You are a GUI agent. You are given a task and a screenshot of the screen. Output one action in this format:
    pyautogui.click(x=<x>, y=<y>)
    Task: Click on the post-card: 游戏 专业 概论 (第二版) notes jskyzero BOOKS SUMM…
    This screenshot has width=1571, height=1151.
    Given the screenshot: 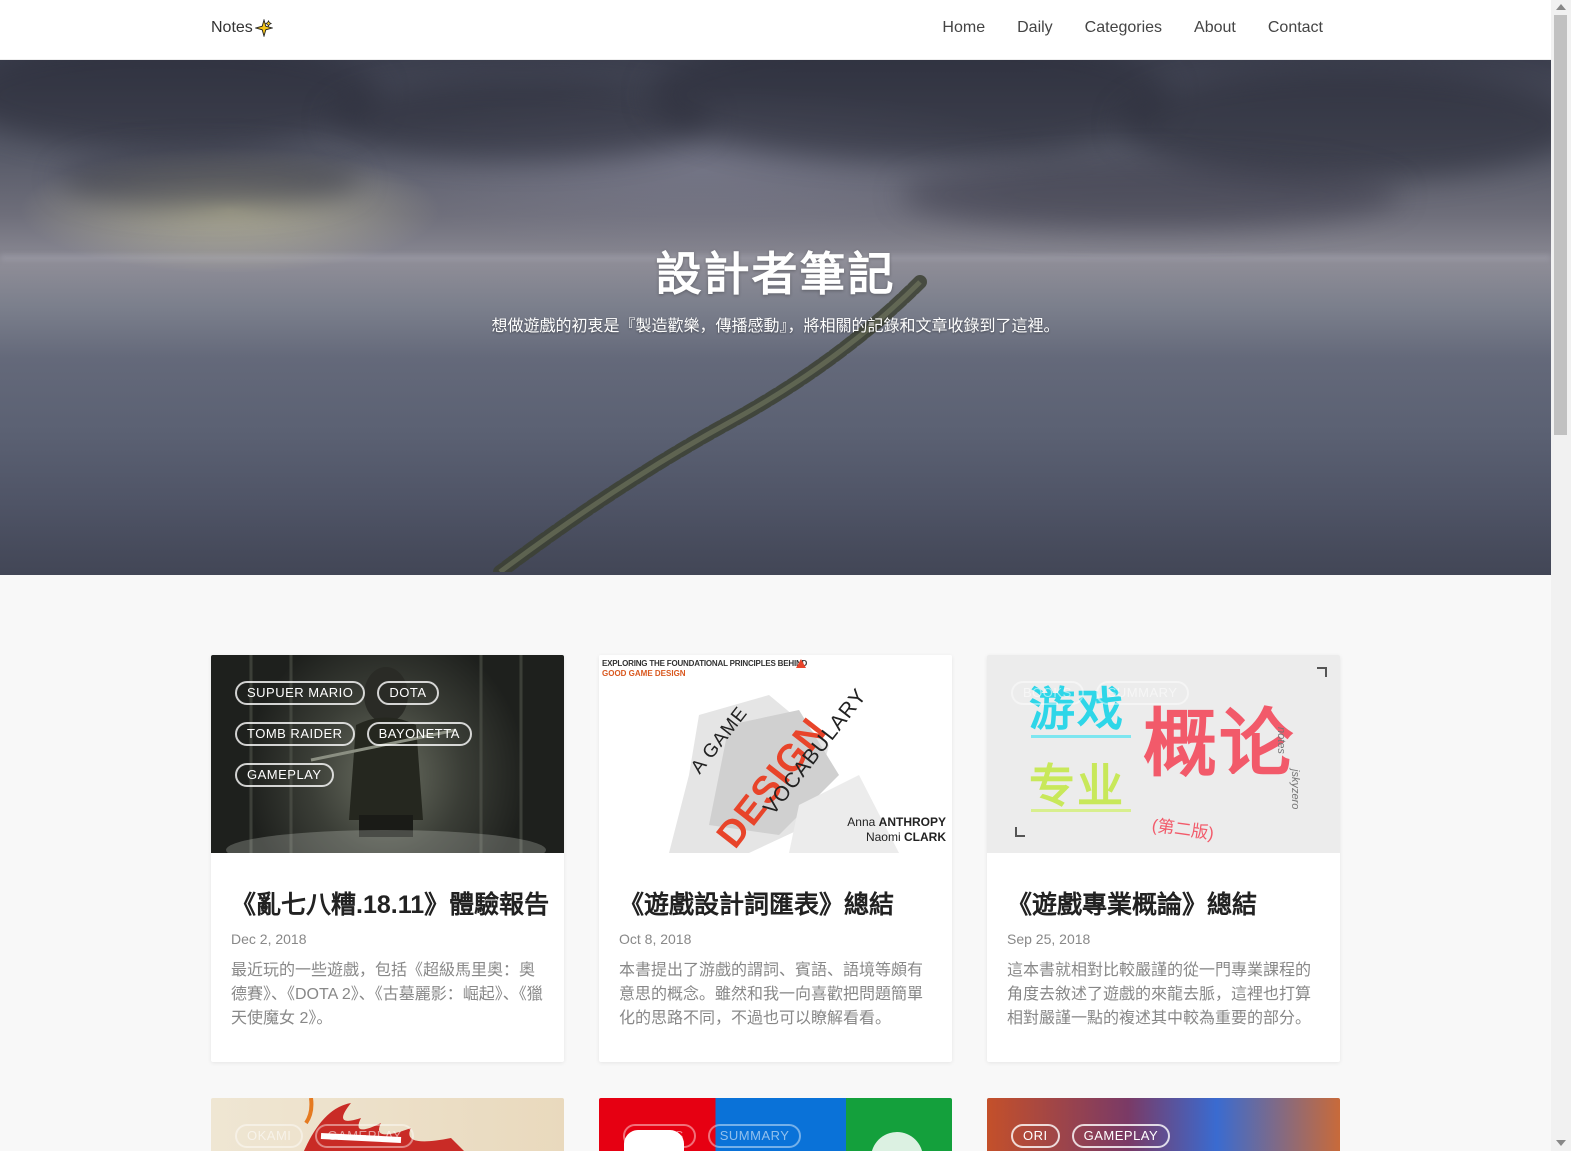 What is the action you would take?
    pyautogui.click(x=1163, y=858)
    